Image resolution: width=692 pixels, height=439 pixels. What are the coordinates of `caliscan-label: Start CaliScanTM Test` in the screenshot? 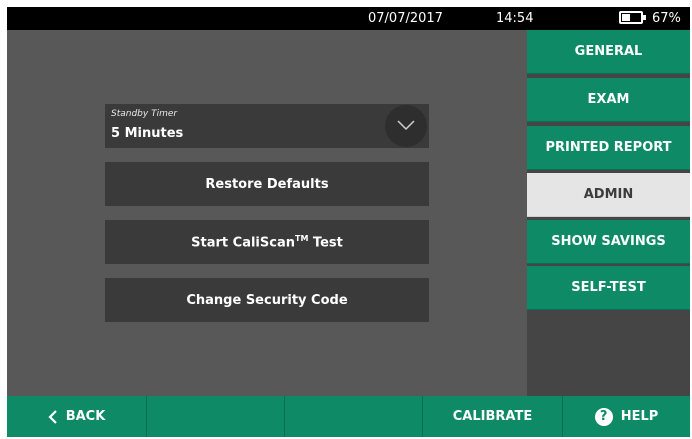 It's located at (267, 242).